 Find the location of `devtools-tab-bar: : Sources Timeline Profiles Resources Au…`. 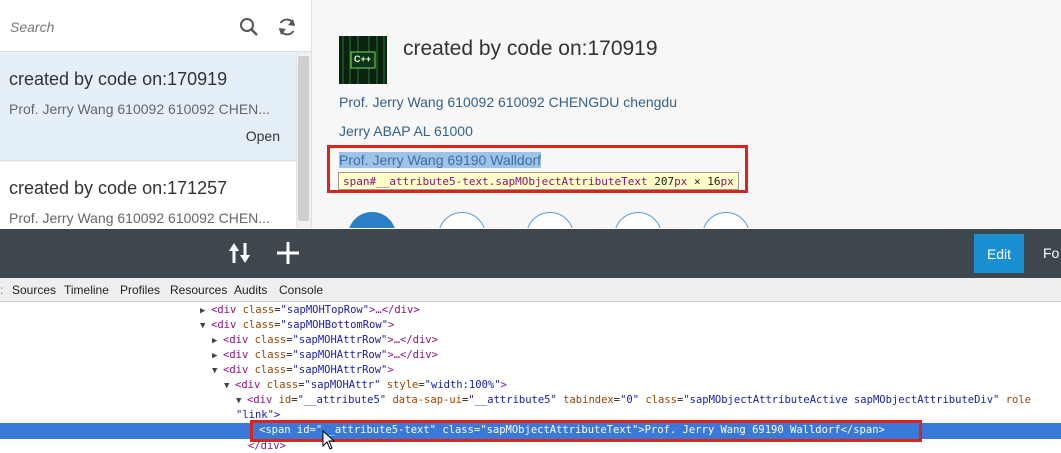

devtools-tab-bar: : Sources Timeline Profiles Resources Au… is located at coordinates (530, 290).